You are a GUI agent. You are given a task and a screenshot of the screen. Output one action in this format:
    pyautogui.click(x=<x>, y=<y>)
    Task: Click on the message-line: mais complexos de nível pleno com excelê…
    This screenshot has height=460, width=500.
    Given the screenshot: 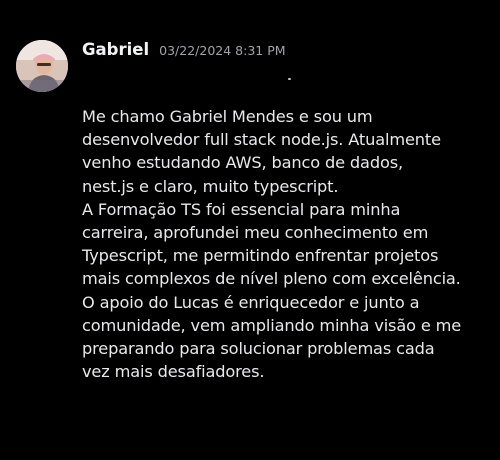 What is the action you would take?
    pyautogui.click(x=271, y=279)
    